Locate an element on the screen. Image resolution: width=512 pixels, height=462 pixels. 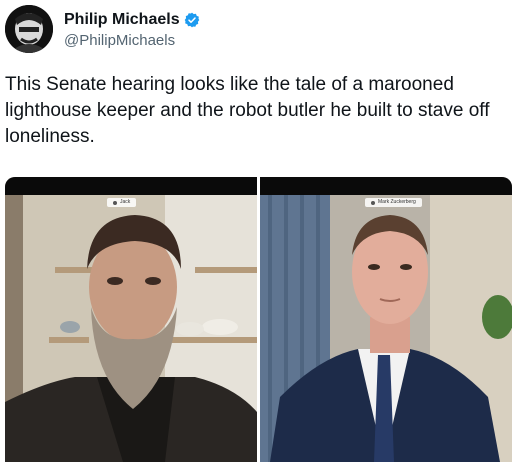
participant-name-left: Jack is located at coordinates (125, 202).